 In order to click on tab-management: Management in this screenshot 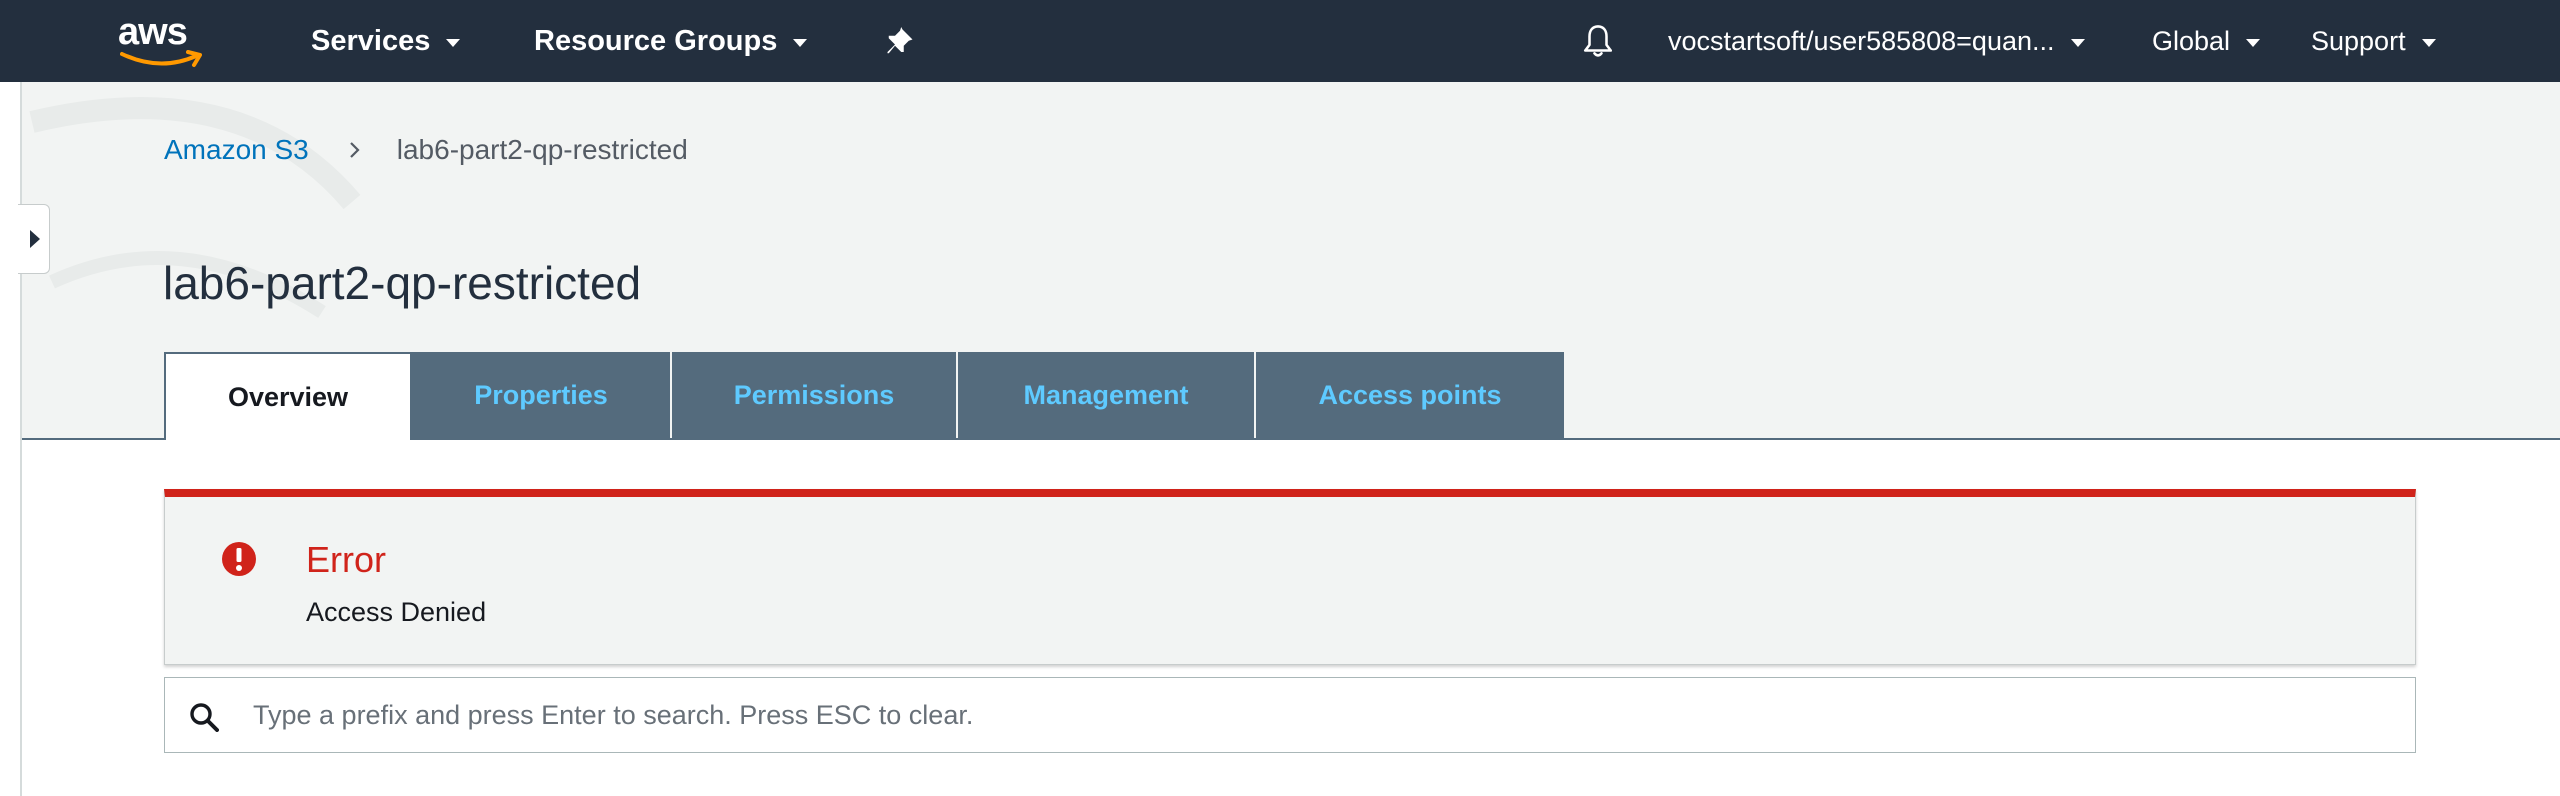, I will do `click(1107, 395)`.